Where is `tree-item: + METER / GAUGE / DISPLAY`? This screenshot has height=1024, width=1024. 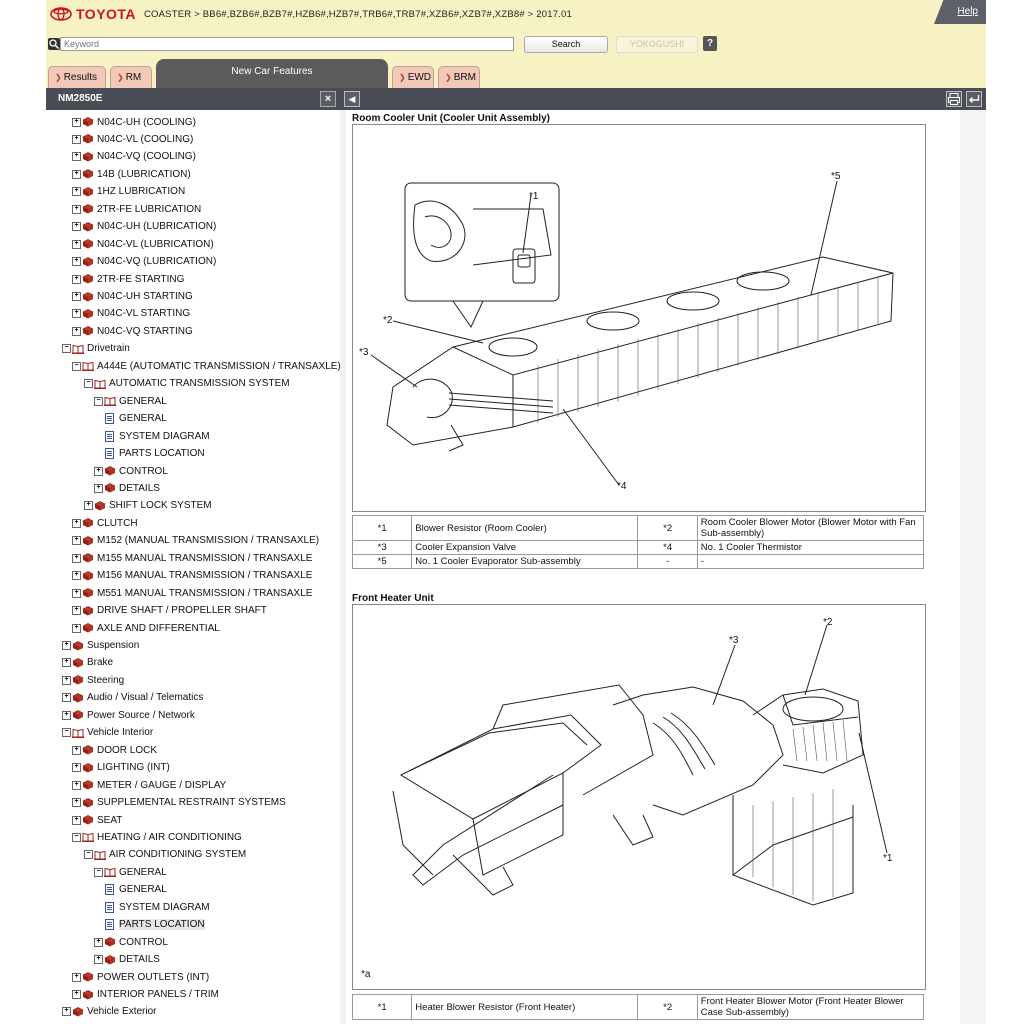 tree-item: + METER / GAUGE / DISPLAY is located at coordinates (149, 785).